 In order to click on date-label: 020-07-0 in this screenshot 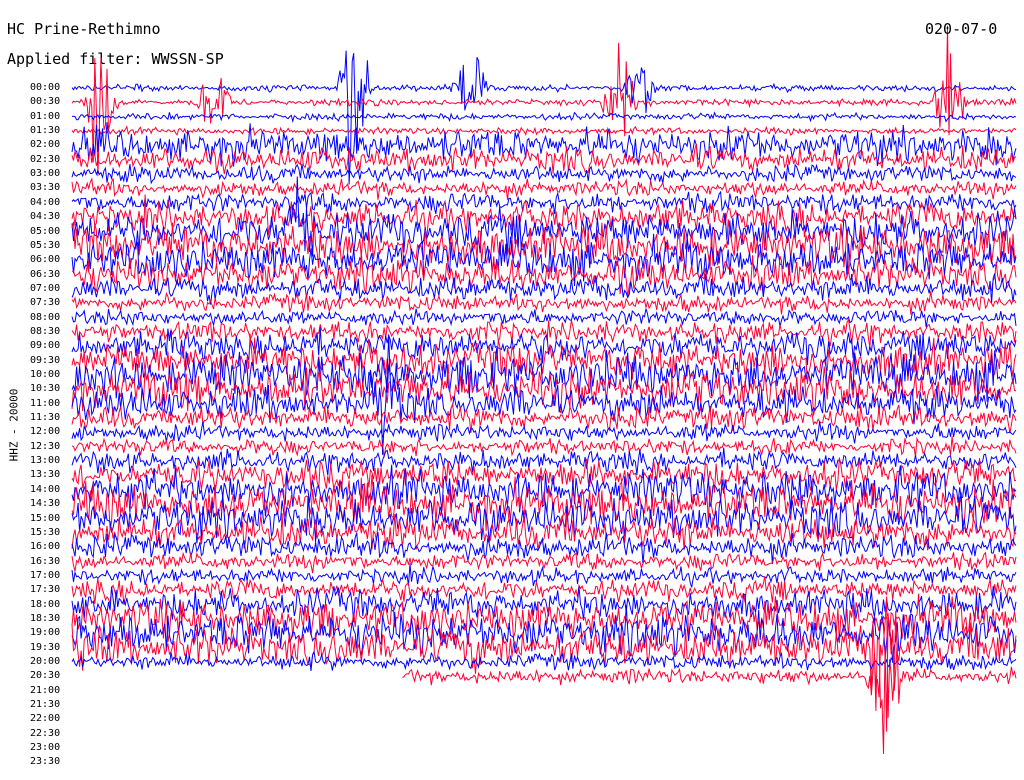, I will do `click(961, 29)`.